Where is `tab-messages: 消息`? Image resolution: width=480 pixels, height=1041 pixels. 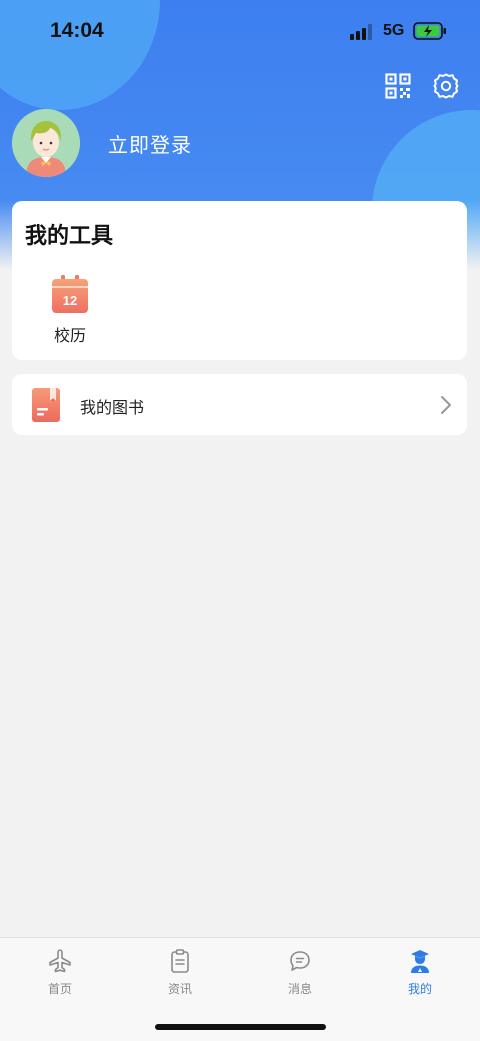 tab-messages: 消息 is located at coordinates (300, 976).